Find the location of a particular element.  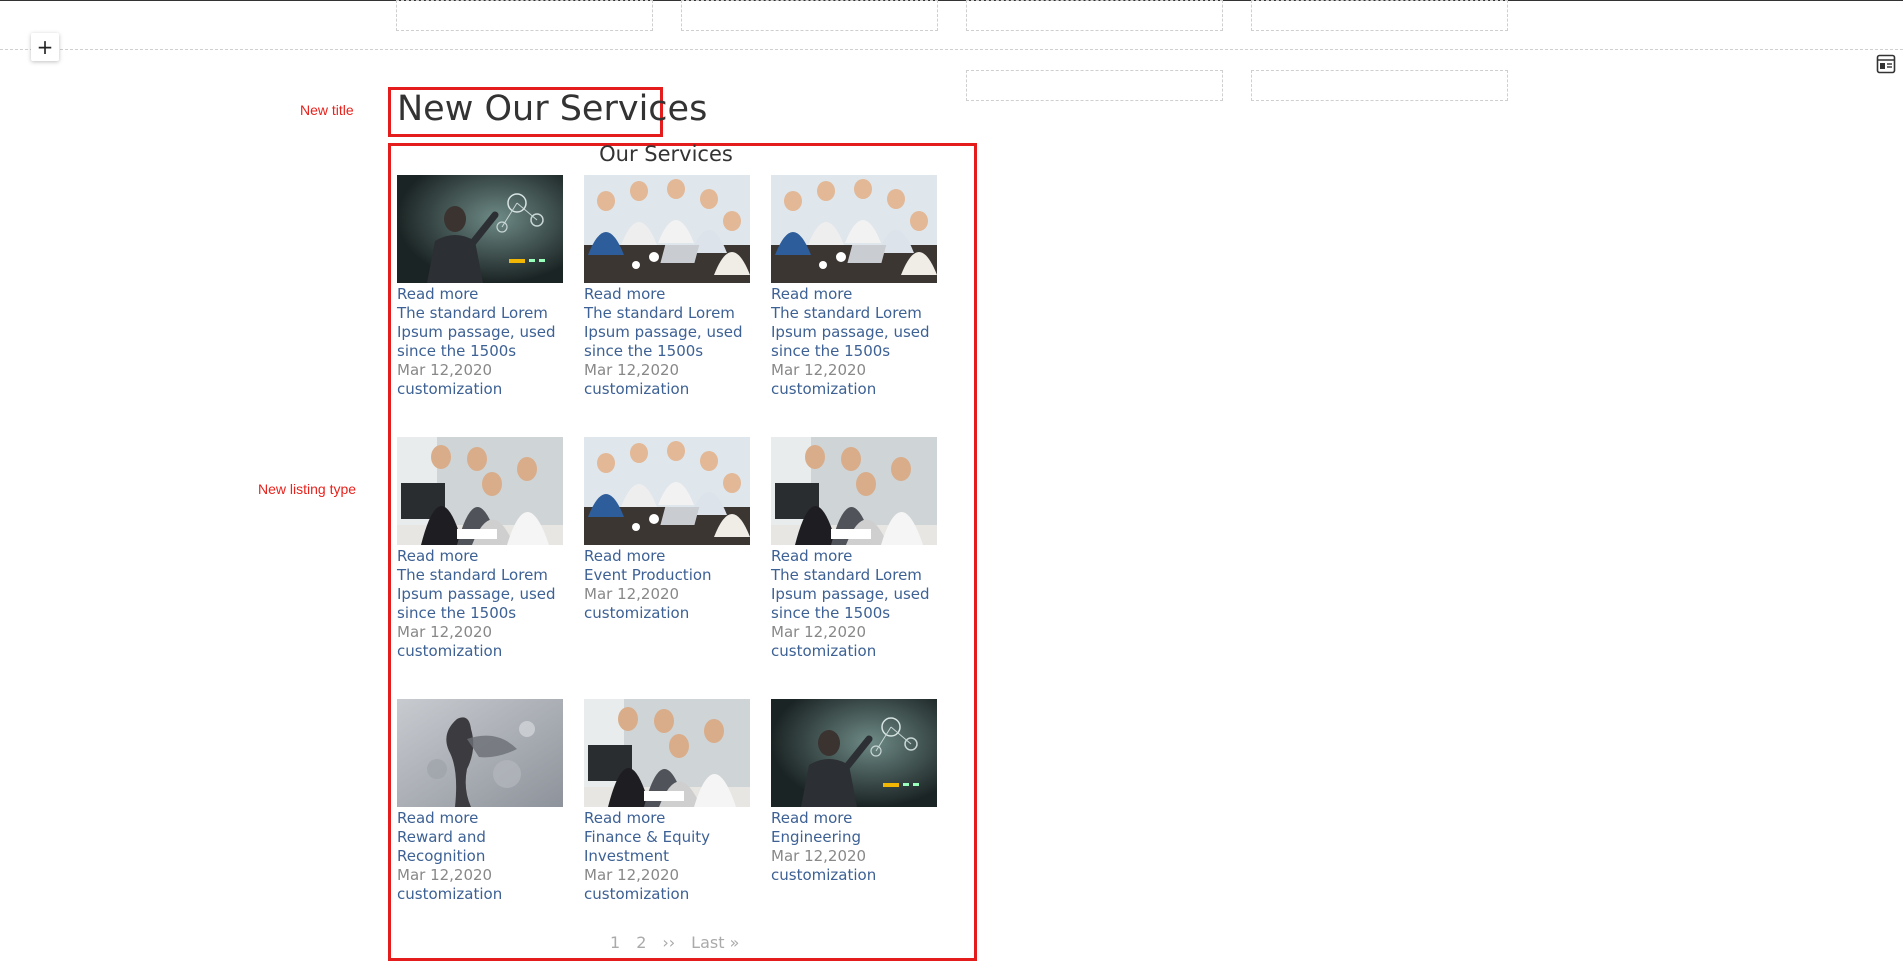

service-title-link: Event Production is located at coordinates (667, 575).